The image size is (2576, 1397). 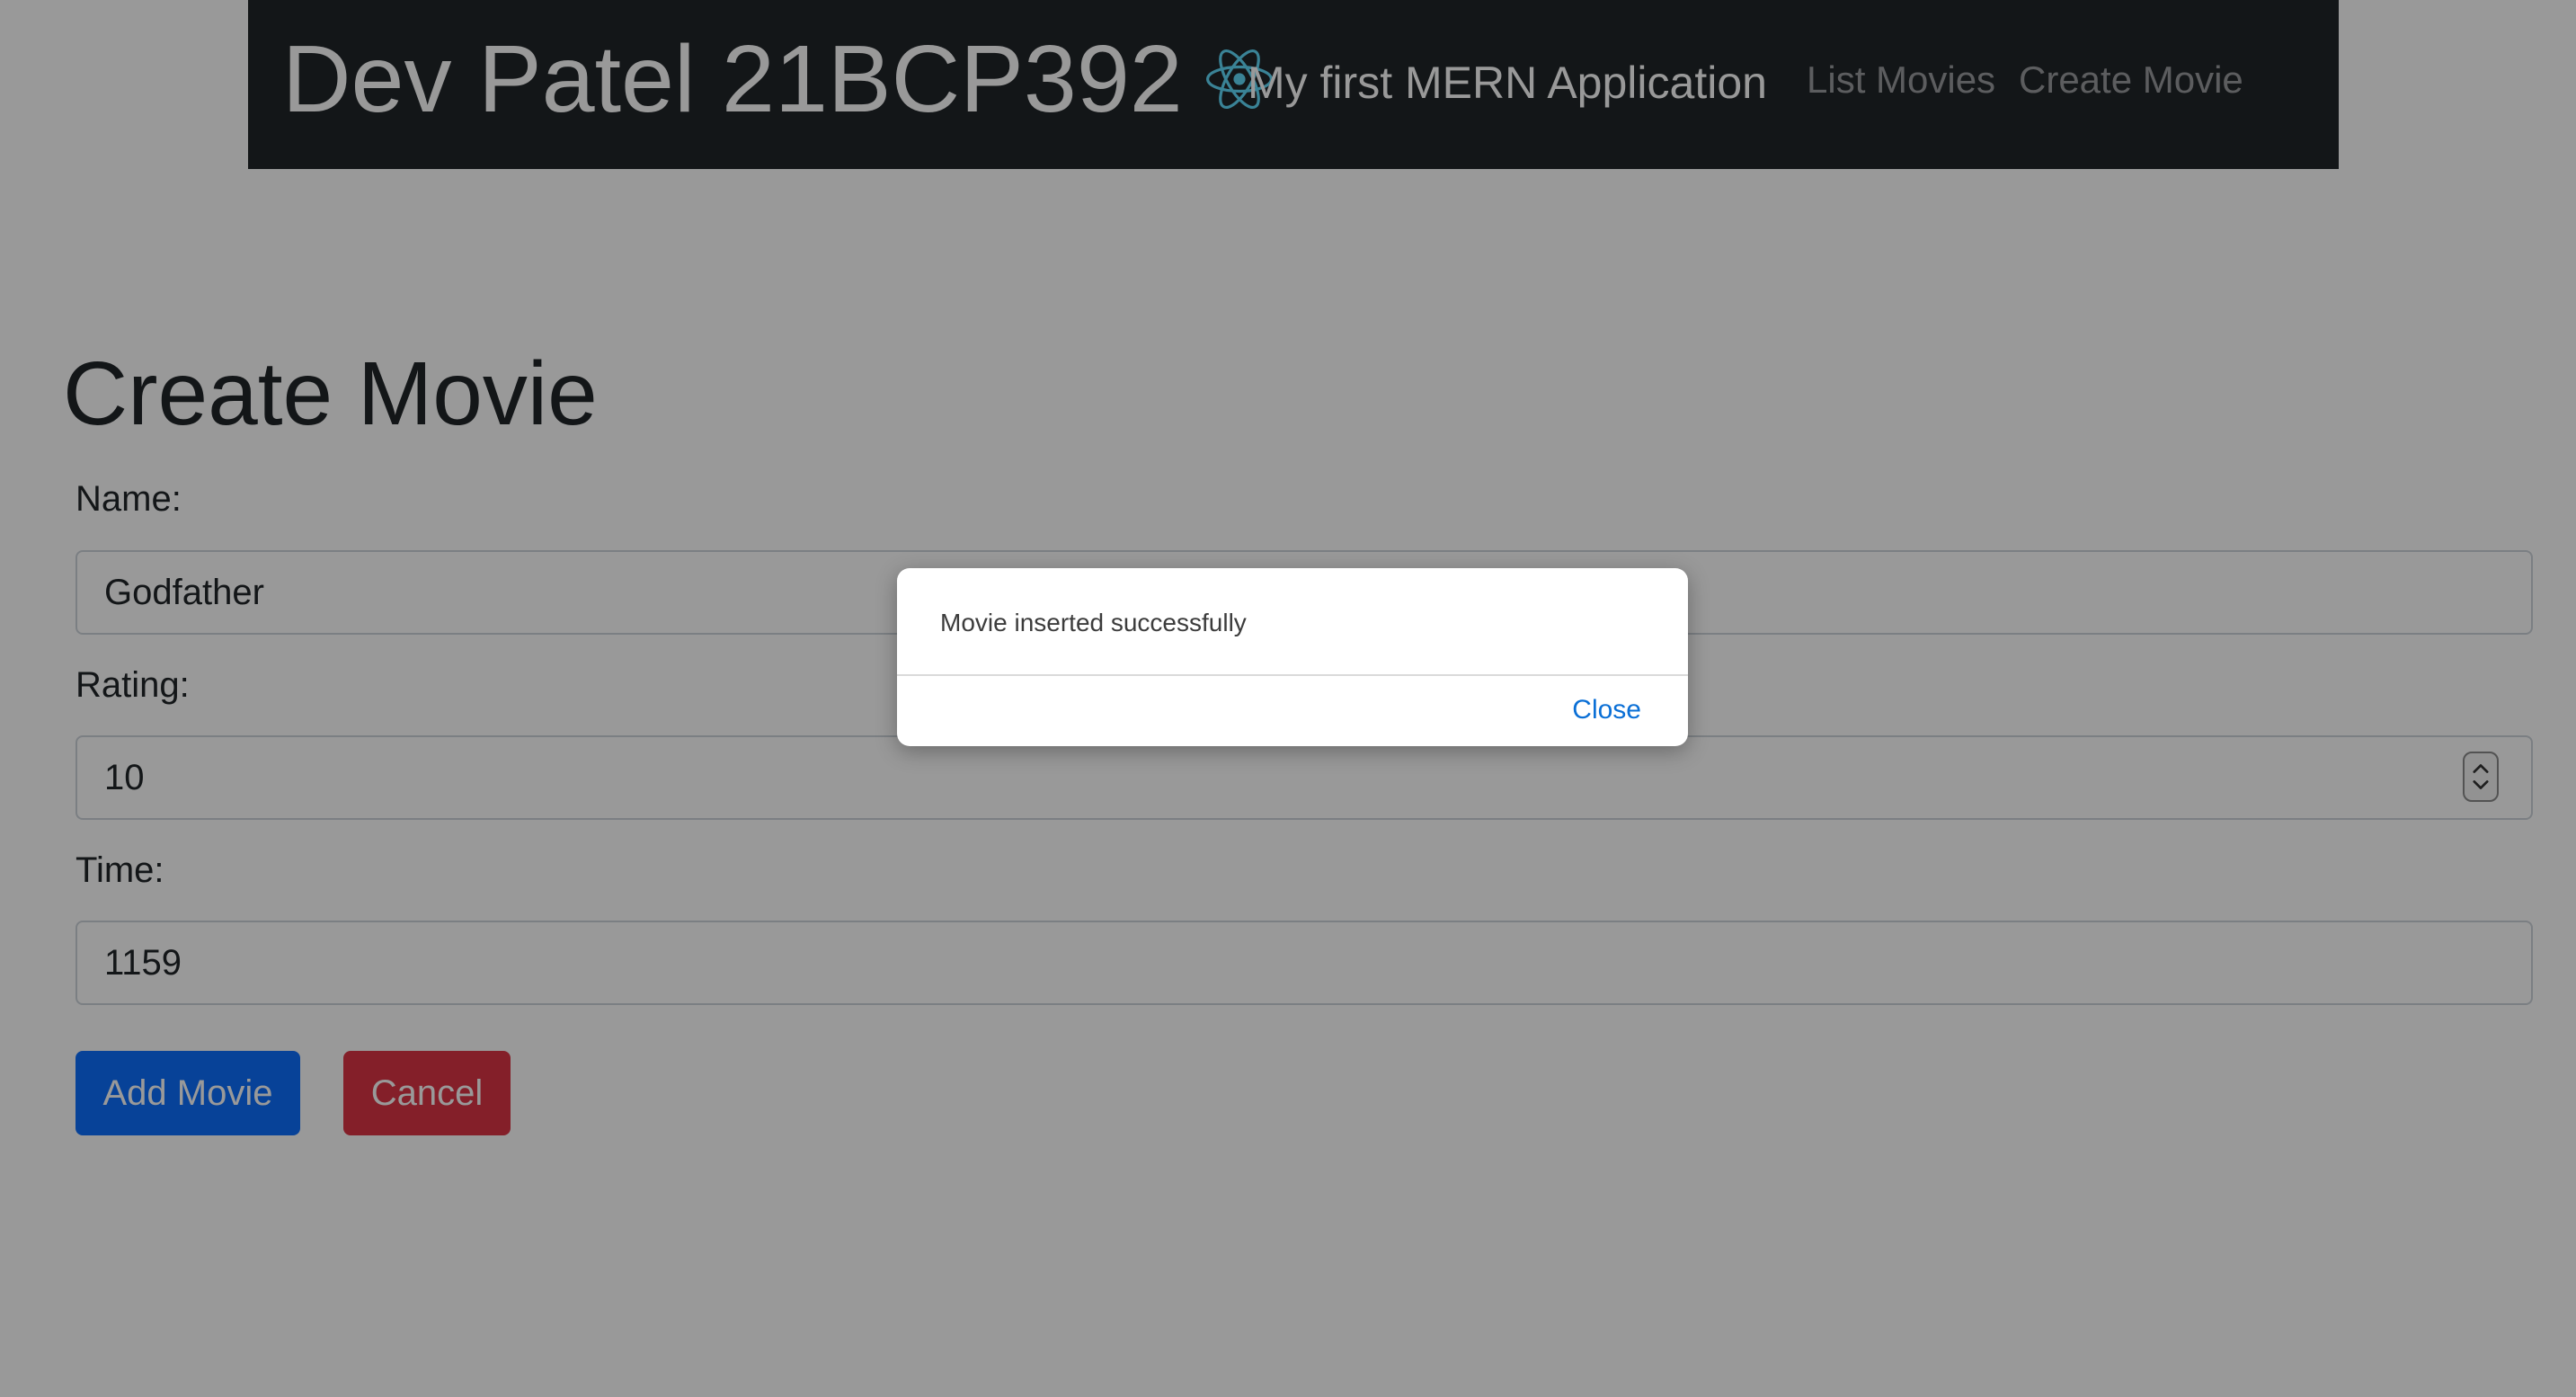 What do you see at coordinates (1093, 623) in the screenshot?
I see `dialog-message: Movie inserted successfully` at bounding box center [1093, 623].